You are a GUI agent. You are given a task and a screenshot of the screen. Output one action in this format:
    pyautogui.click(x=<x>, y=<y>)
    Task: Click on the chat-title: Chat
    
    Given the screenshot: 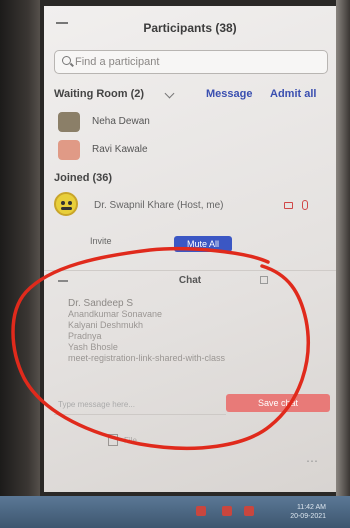 What is the action you would take?
    pyautogui.click(x=190, y=280)
    